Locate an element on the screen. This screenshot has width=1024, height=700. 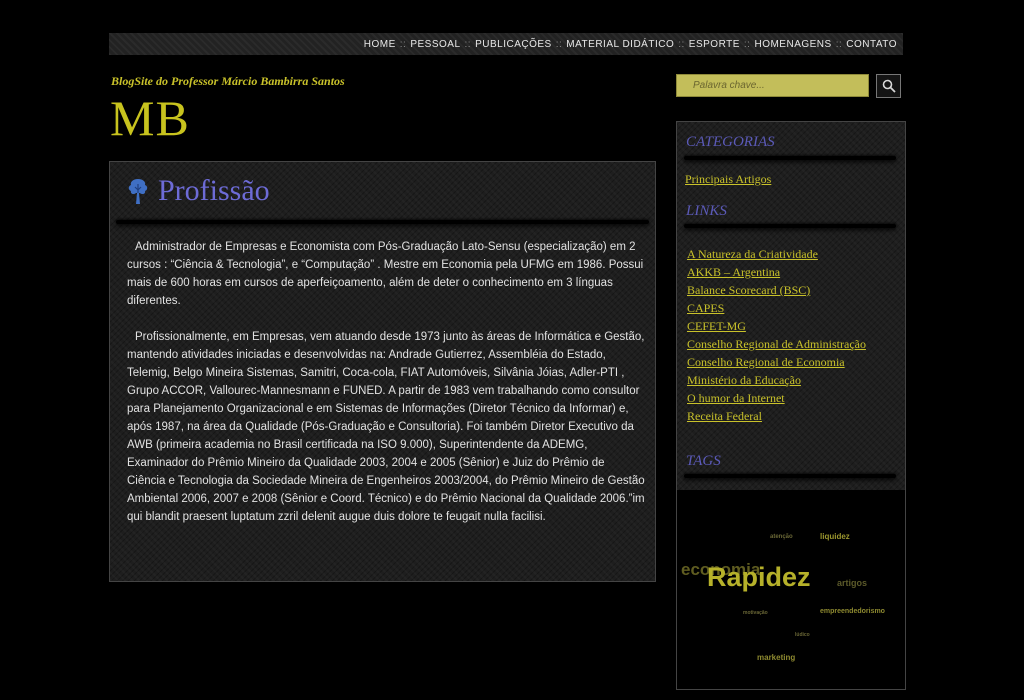
title-divider is located at coordinates (382, 222).